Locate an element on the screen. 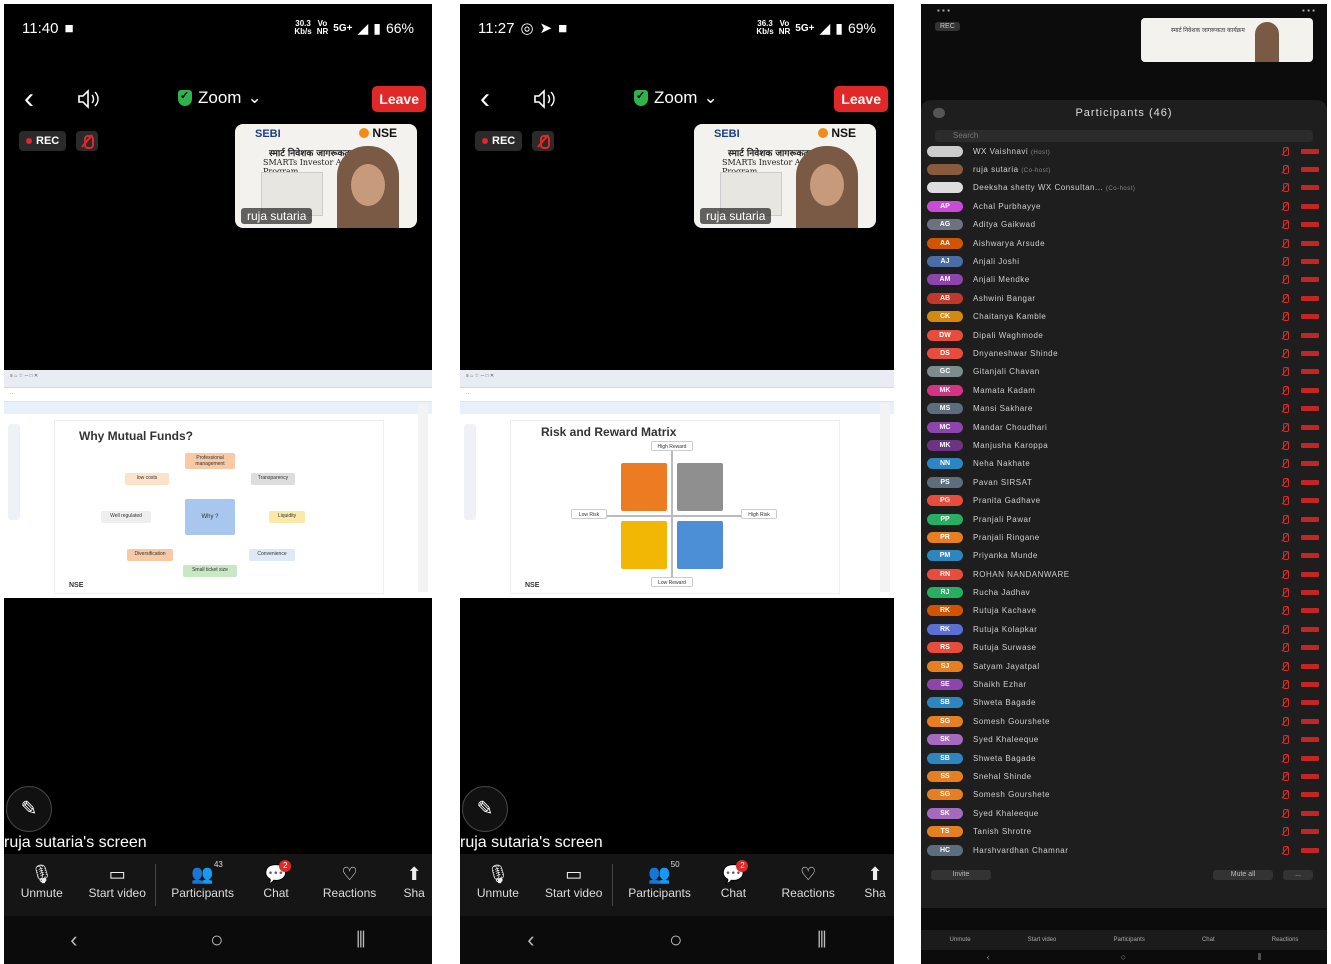 This screenshot has width=1331, height=964. participant-row: SJ Satyam Jayatpal is located at coordinates (1124, 666).